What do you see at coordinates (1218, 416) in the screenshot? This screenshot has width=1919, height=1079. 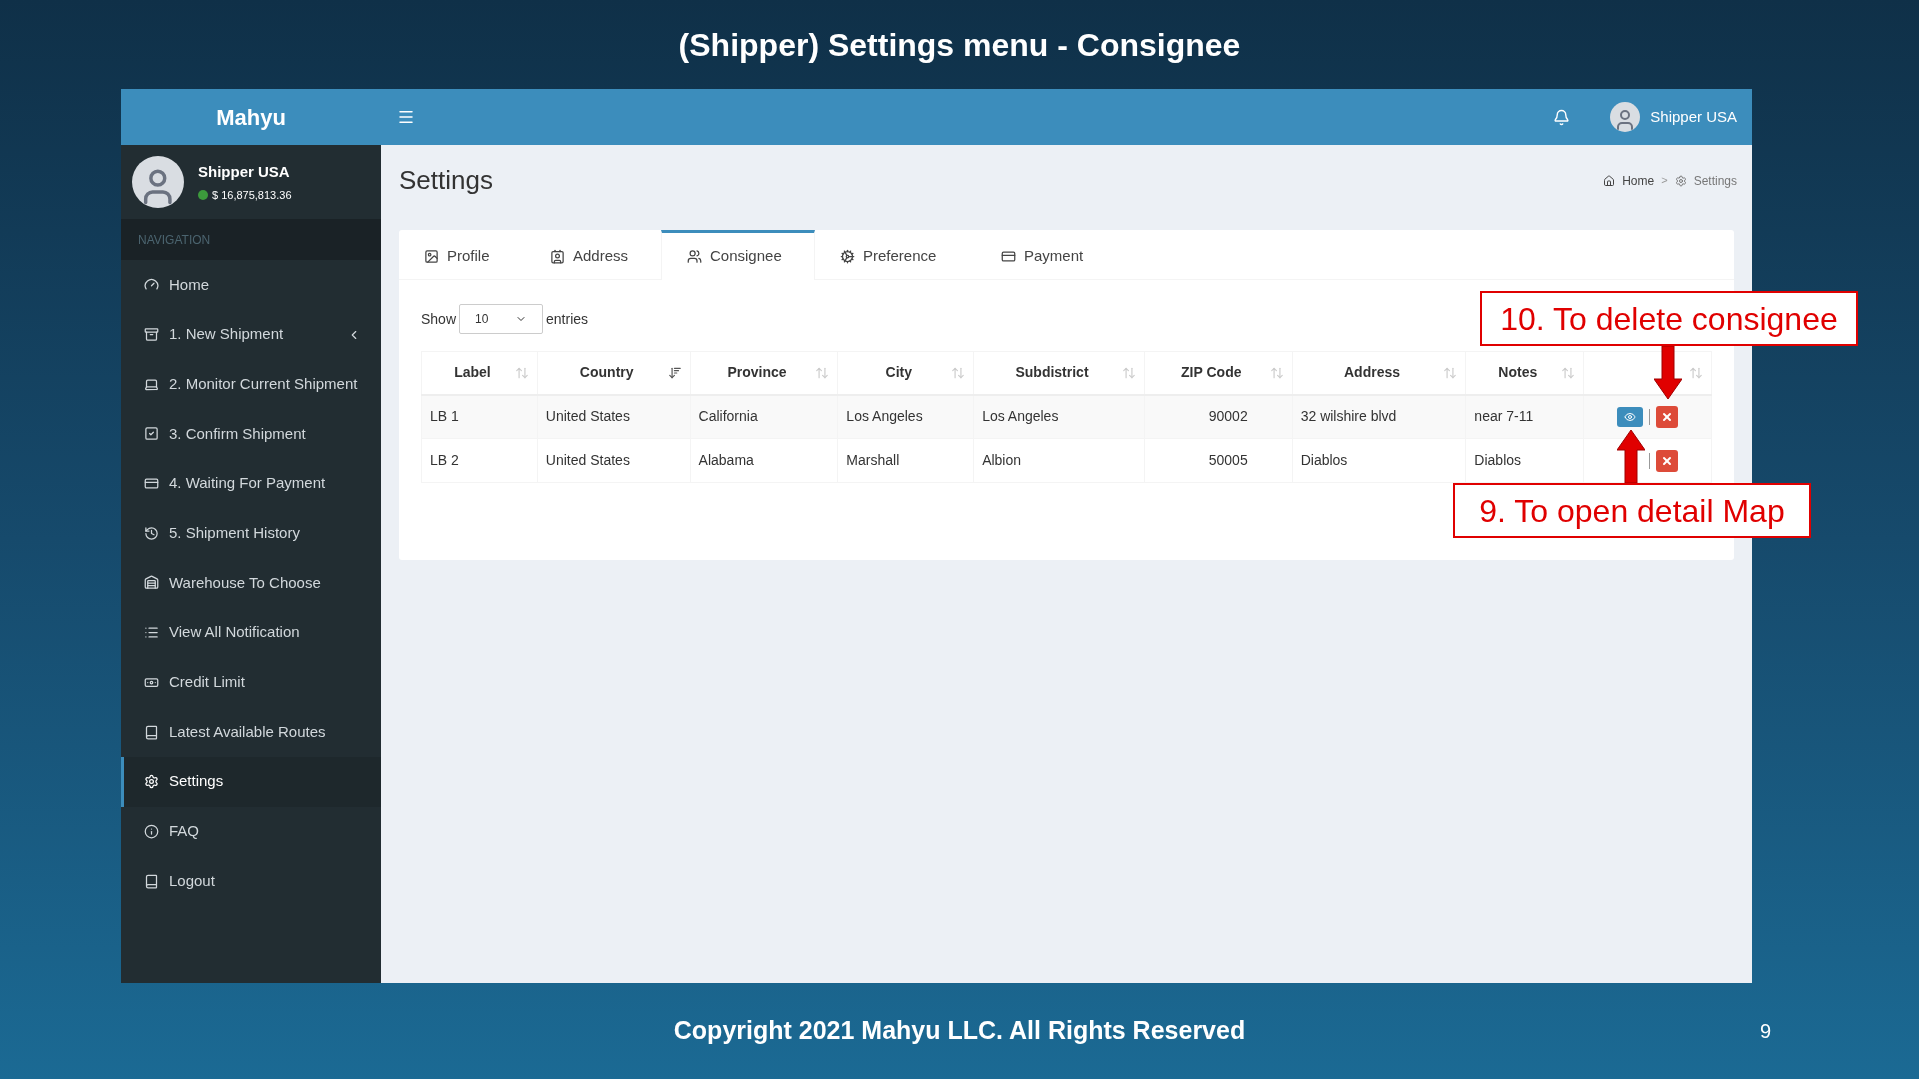 I see `table-cell: 90002` at bounding box center [1218, 416].